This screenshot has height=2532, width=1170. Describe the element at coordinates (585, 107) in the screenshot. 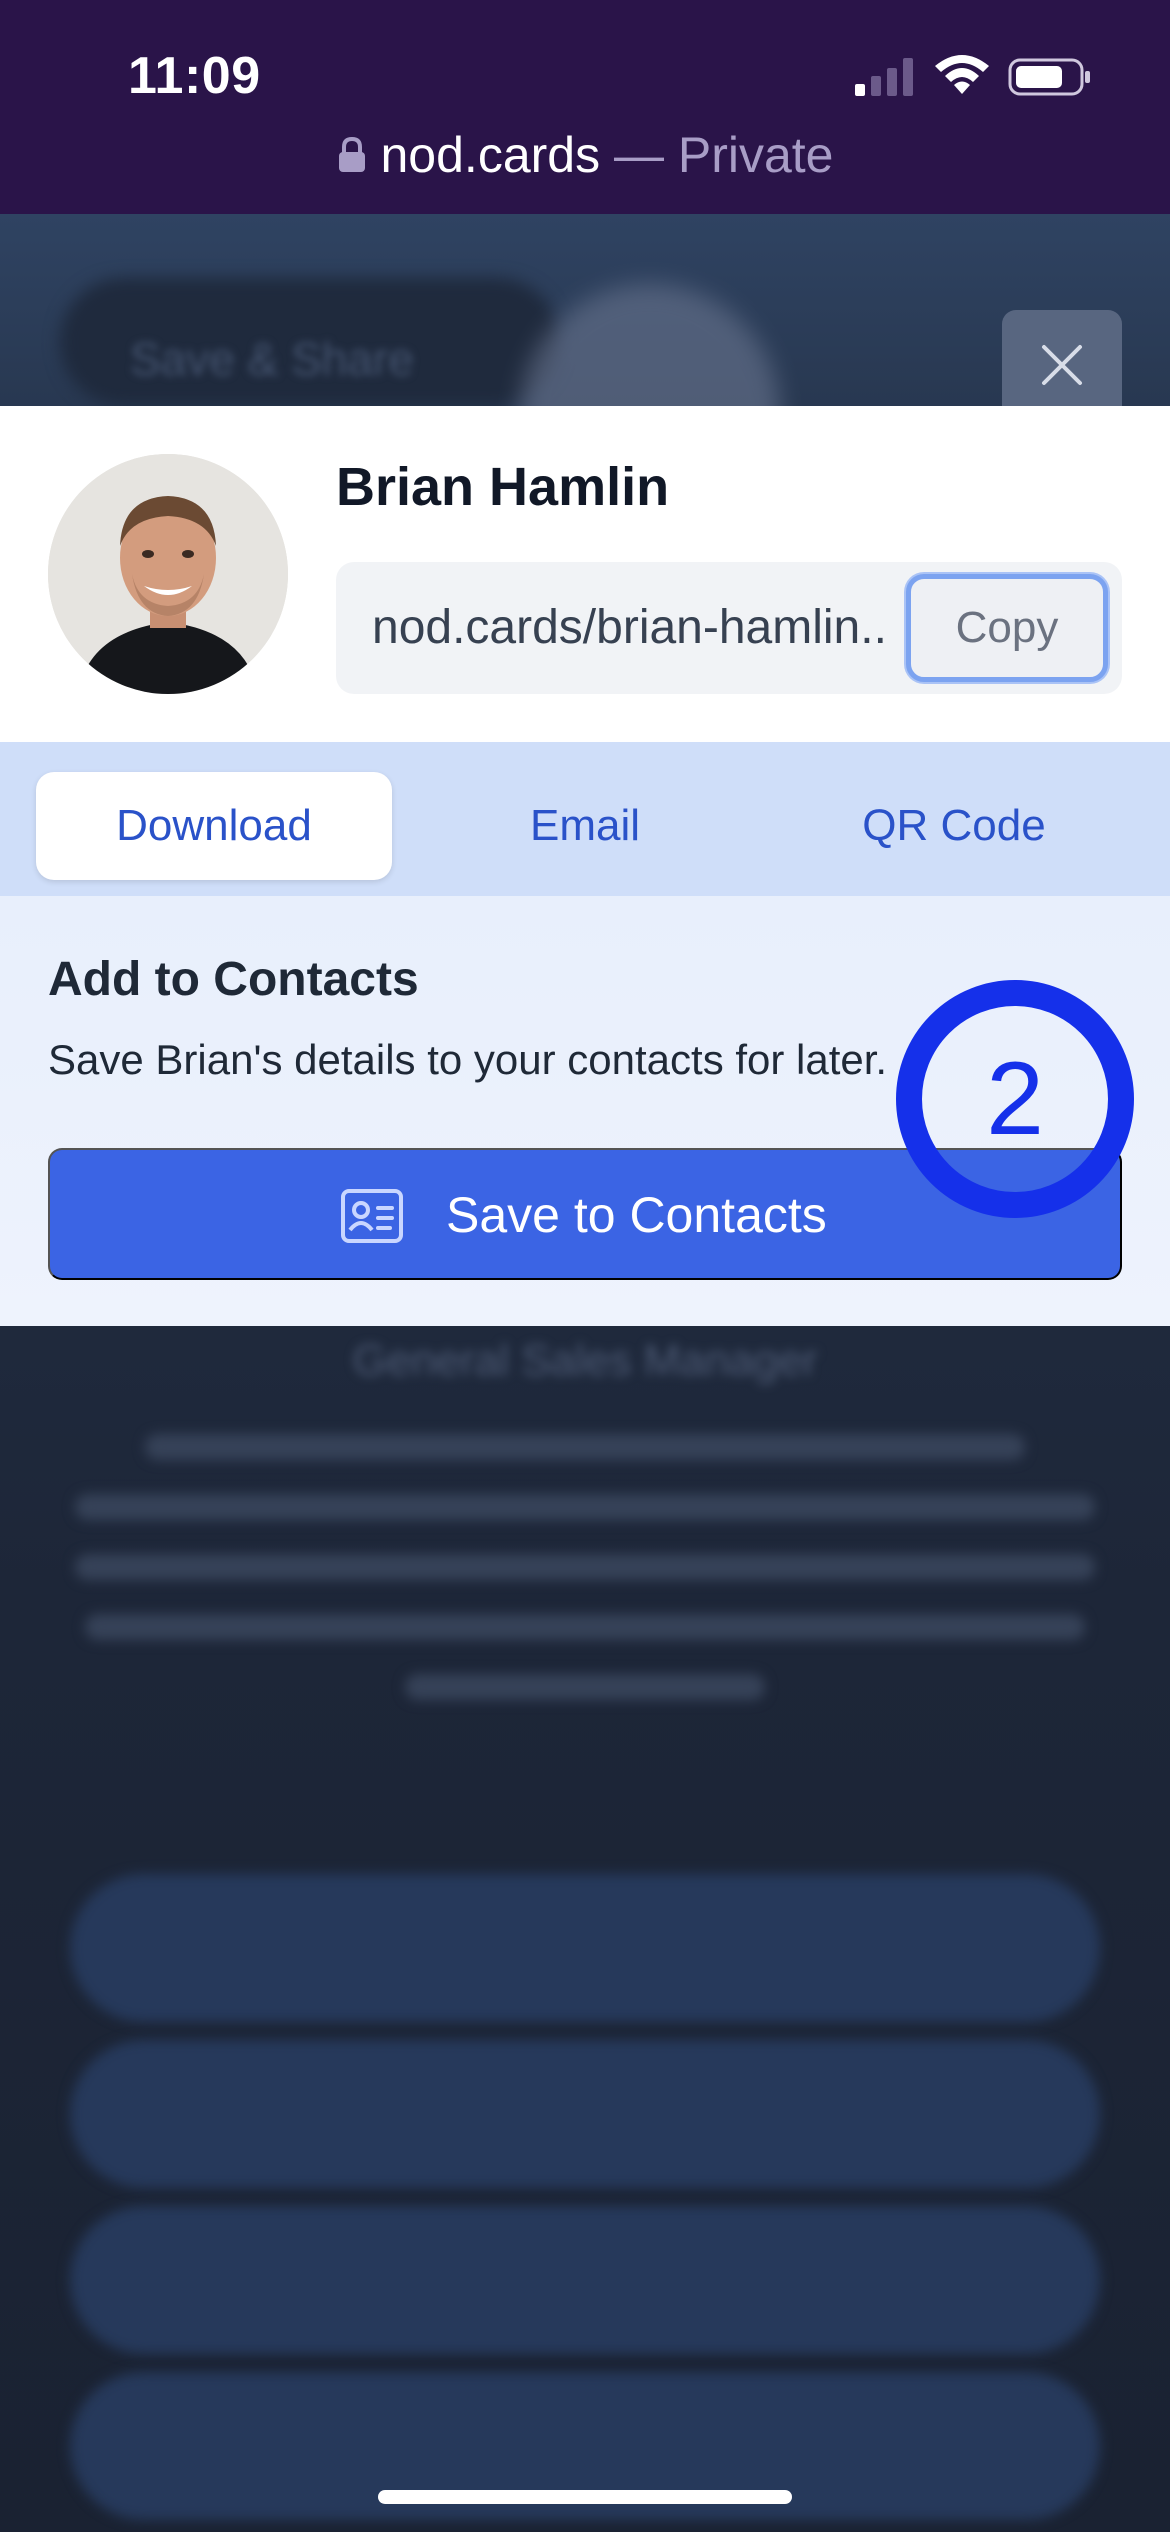

I see `browser-status-bar: 11:09 nod.cards — Private` at that location.